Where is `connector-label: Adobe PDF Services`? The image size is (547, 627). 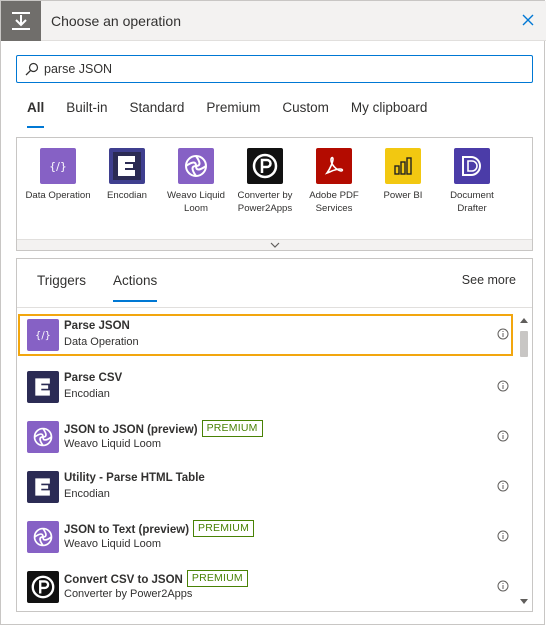 connector-label: Adobe PDF Services is located at coordinates (334, 202).